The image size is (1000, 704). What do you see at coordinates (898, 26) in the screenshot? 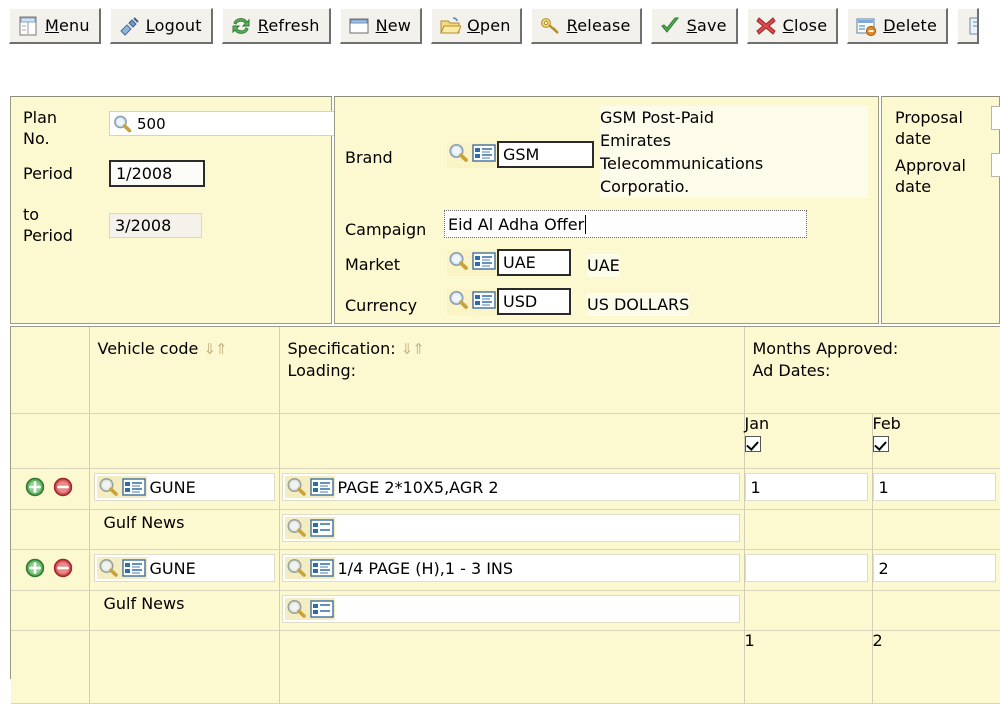
I see `delete-button: Delete` at bounding box center [898, 26].